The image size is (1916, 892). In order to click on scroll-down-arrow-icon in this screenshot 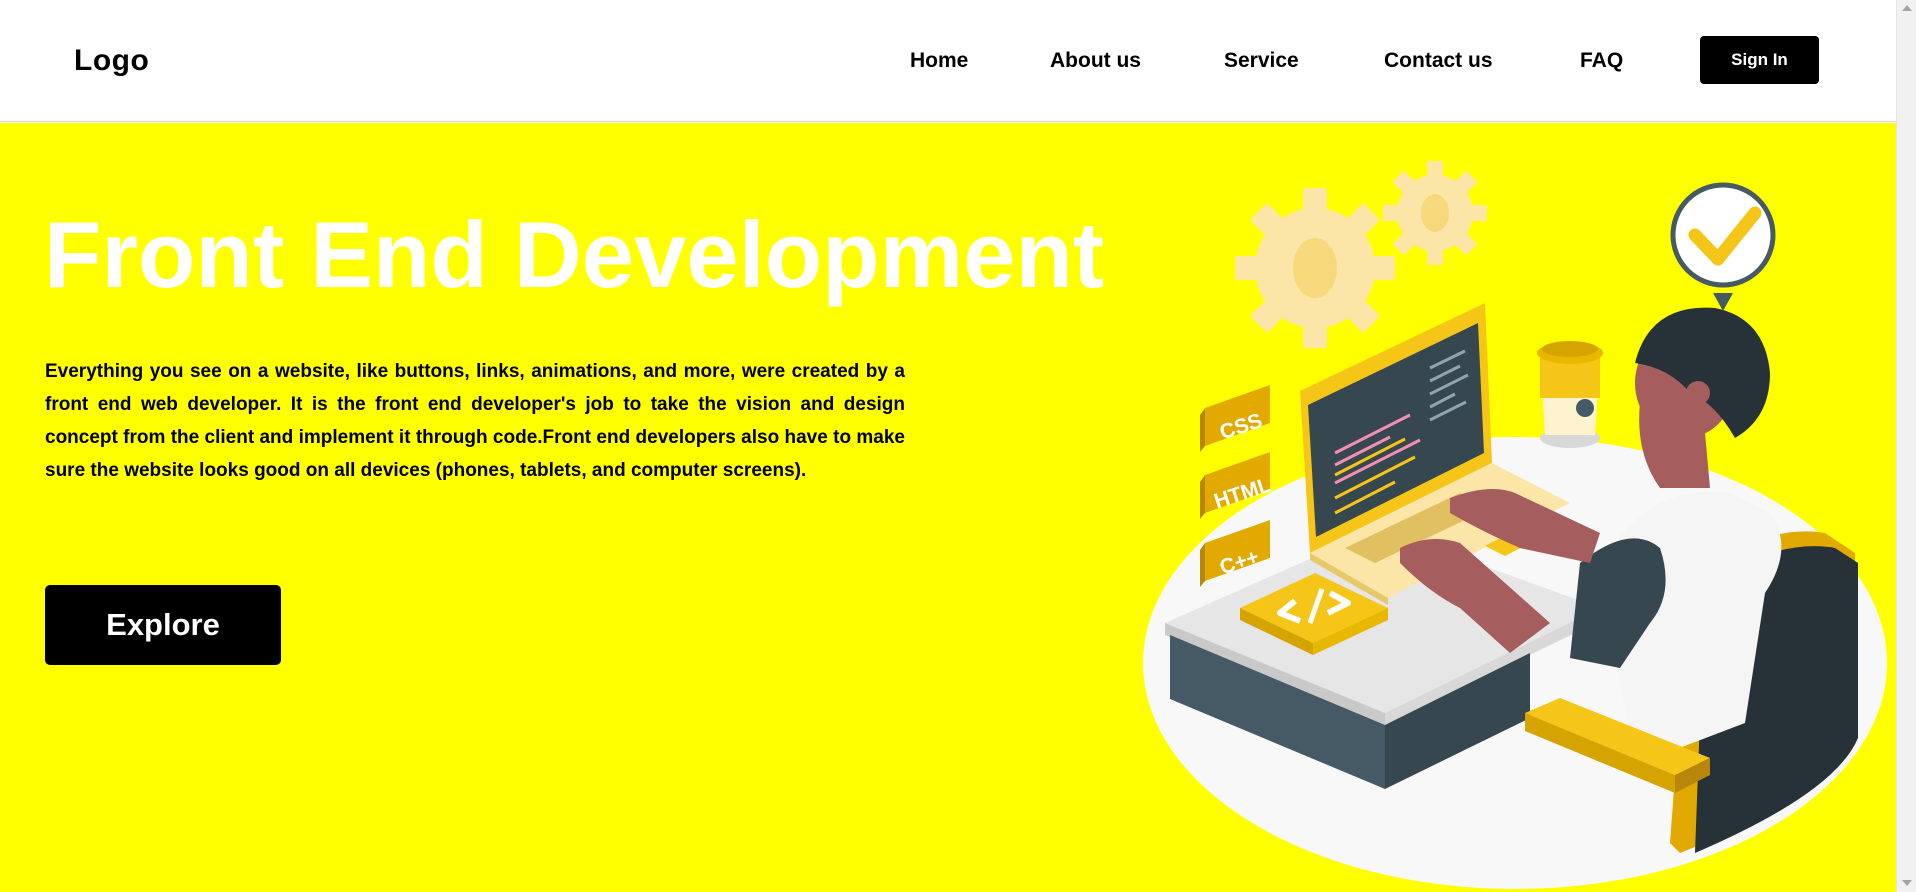, I will do `click(1907, 883)`.